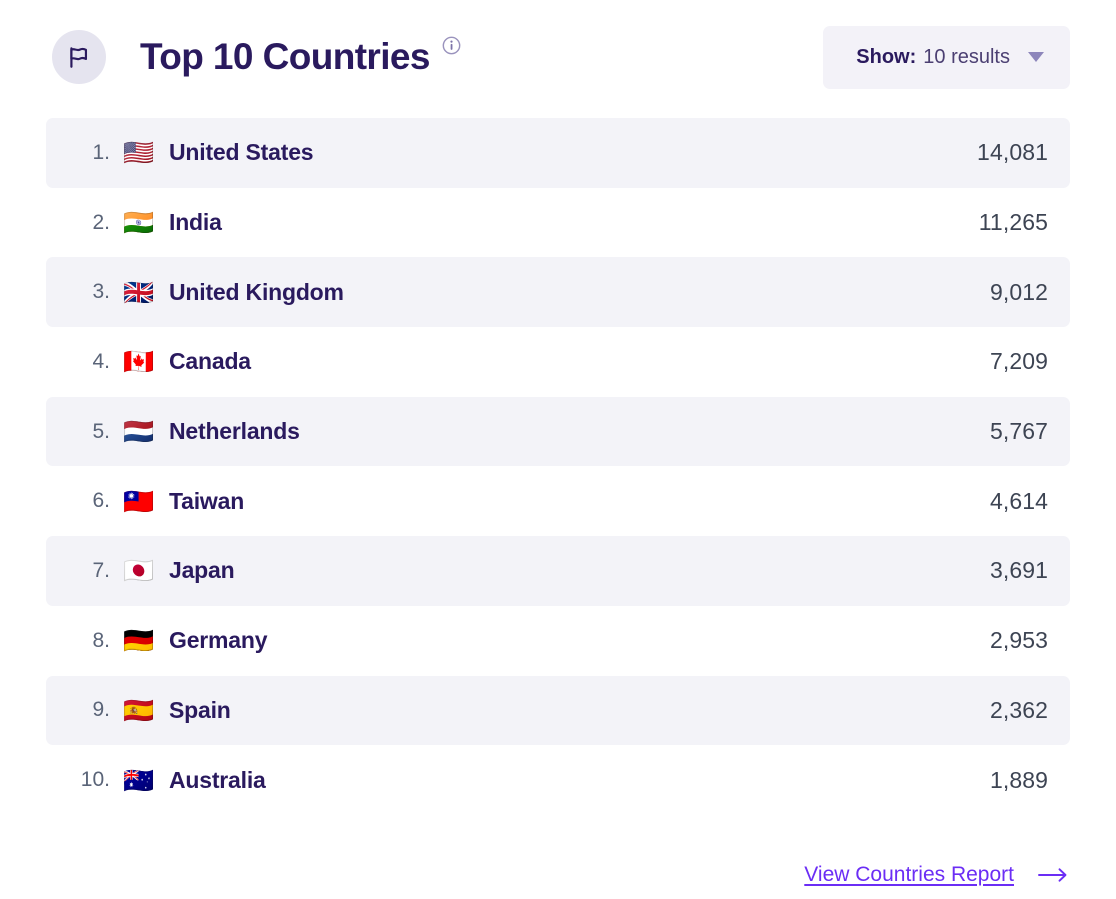 The image size is (1116, 899). Describe the element at coordinates (558, 571) in the screenshot. I see `table-row: 7. 🇯🇵 Japan 3,691` at that location.